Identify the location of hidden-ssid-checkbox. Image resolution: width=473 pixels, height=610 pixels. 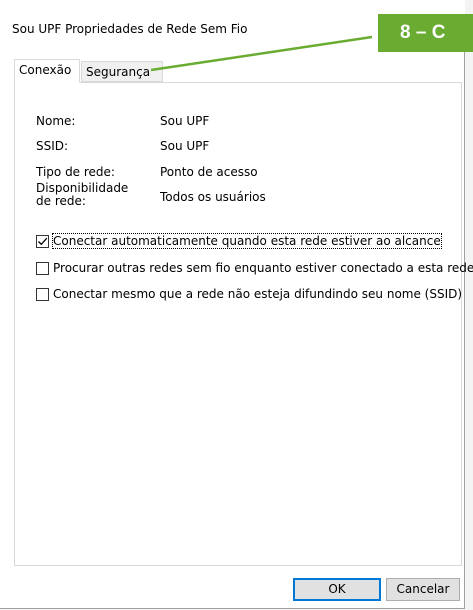
(42, 294).